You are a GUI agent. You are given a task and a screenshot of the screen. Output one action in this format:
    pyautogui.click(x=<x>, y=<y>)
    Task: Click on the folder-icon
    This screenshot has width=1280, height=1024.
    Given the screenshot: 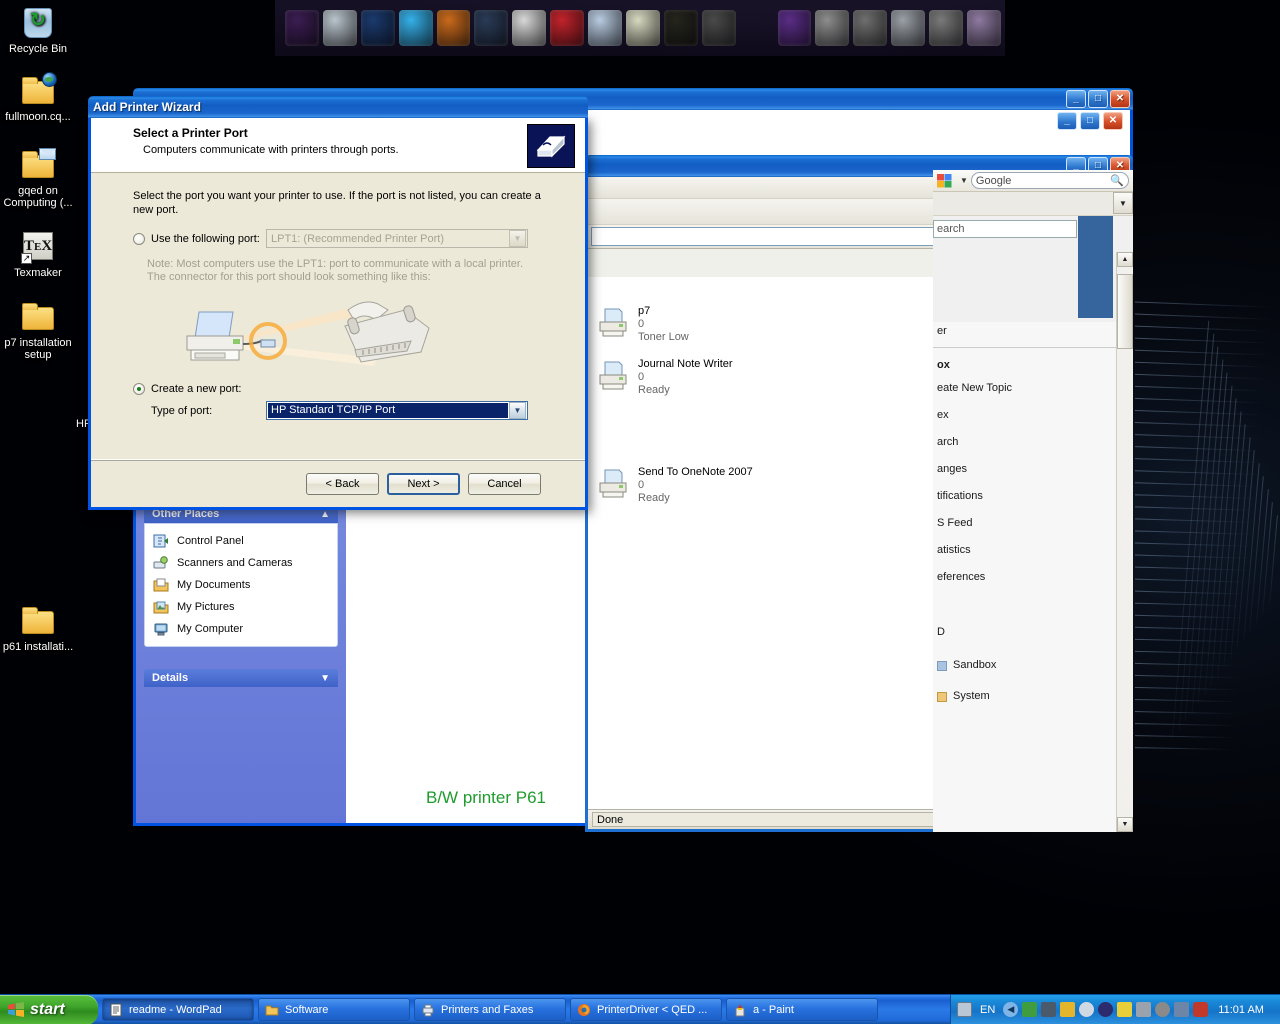 What is the action you would take?
    pyautogui.click(x=605, y=28)
    